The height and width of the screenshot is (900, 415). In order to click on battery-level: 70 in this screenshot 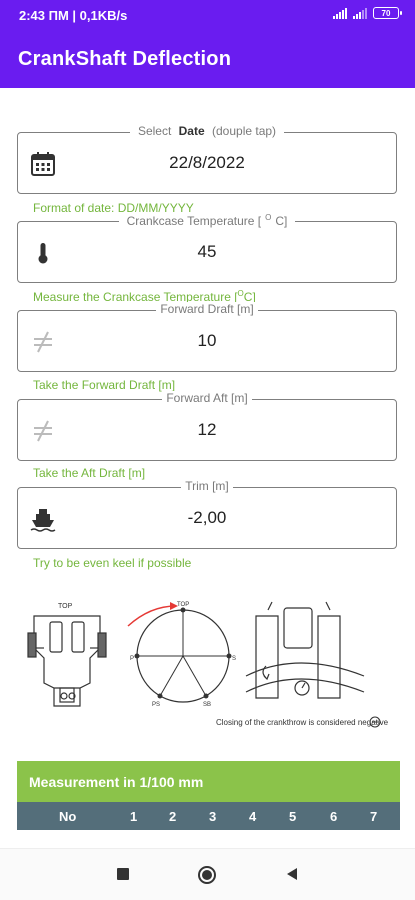, I will do `click(386, 13)`.